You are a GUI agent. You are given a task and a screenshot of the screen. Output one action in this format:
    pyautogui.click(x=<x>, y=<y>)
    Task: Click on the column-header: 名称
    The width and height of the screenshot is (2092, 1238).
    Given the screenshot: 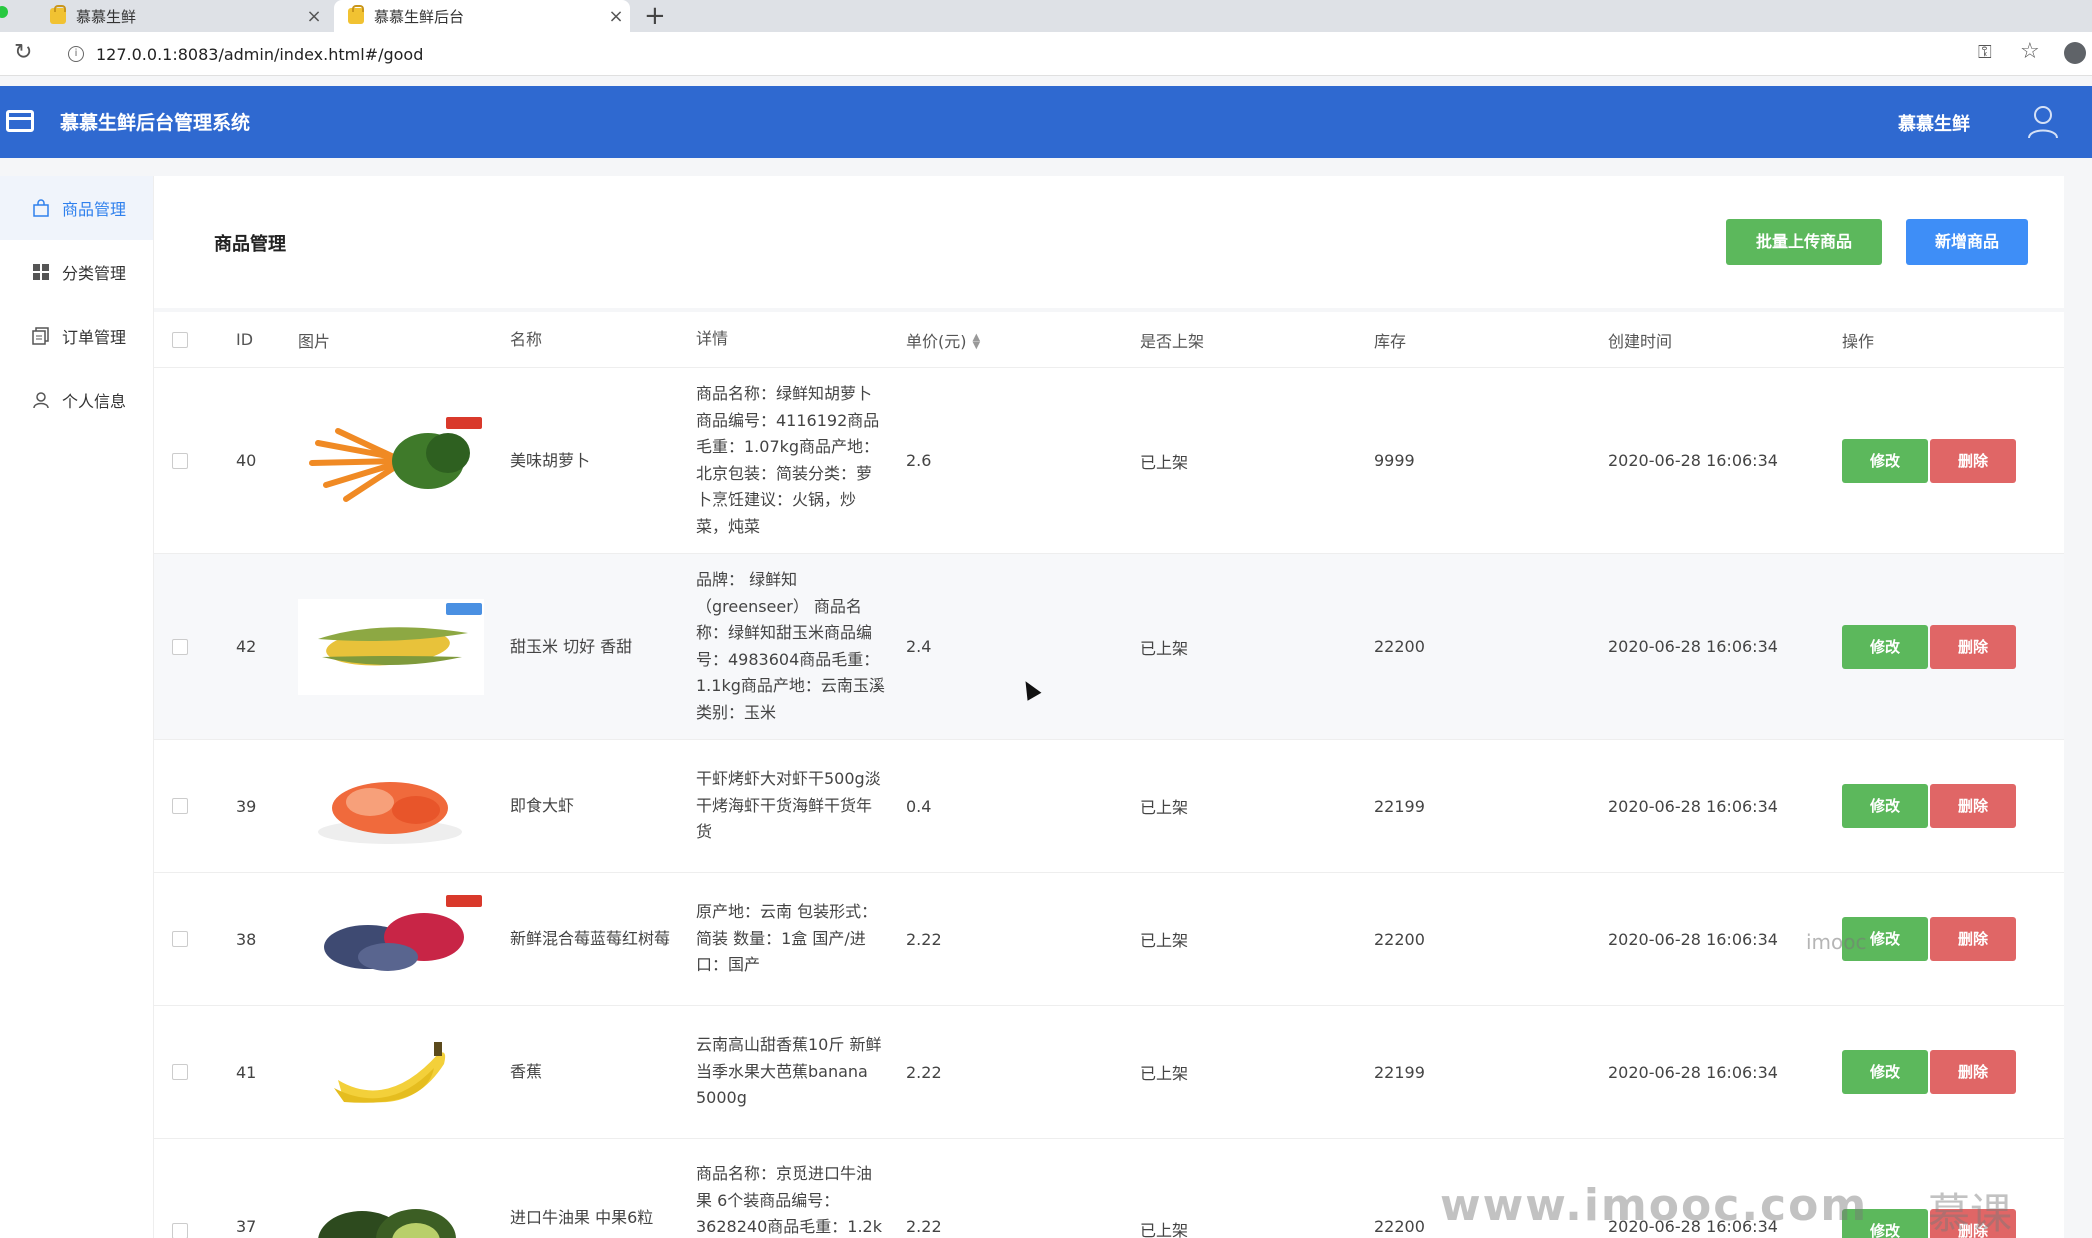 What is the action you would take?
    pyautogui.click(x=526, y=339)
    